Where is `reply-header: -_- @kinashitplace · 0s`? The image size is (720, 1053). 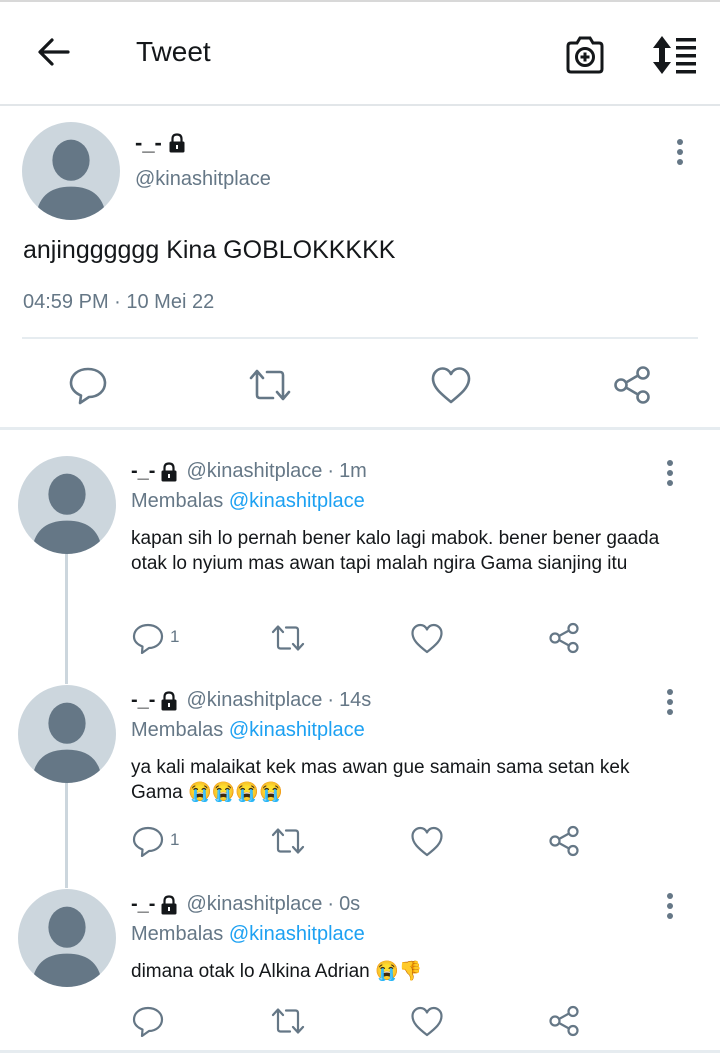 reply-header: -_- @kinashitplace · 0s is located at coordinates (245, 904).